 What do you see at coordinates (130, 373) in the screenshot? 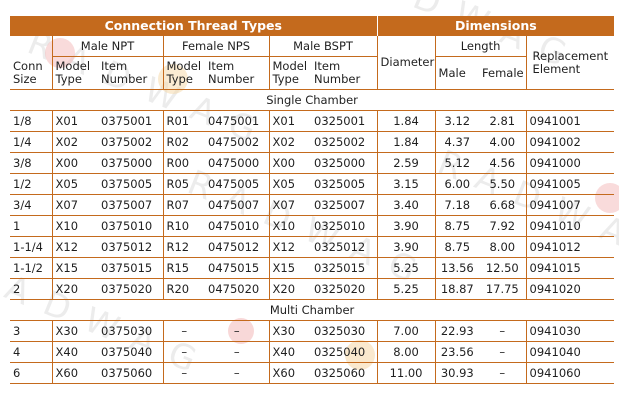
I see `cell-male-npt-item-number: 0375060` at bounding box center [130, 373].